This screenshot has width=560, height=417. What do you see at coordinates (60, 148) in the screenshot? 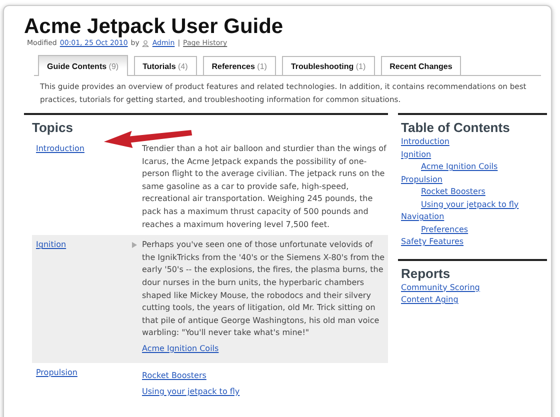
I see `topic-link: Introduction` at bounding box center [60, 148].